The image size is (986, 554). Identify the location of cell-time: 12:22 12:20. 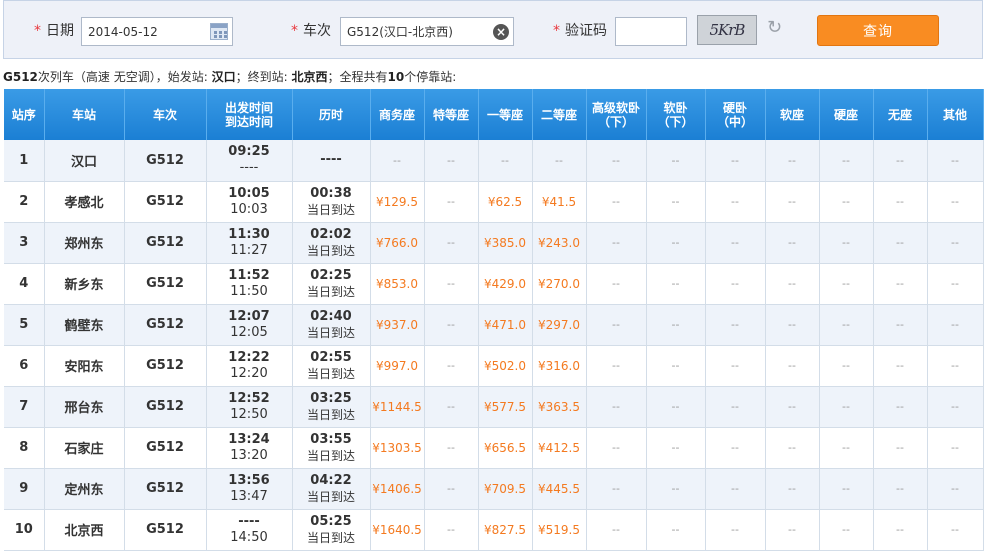
(249, 366).